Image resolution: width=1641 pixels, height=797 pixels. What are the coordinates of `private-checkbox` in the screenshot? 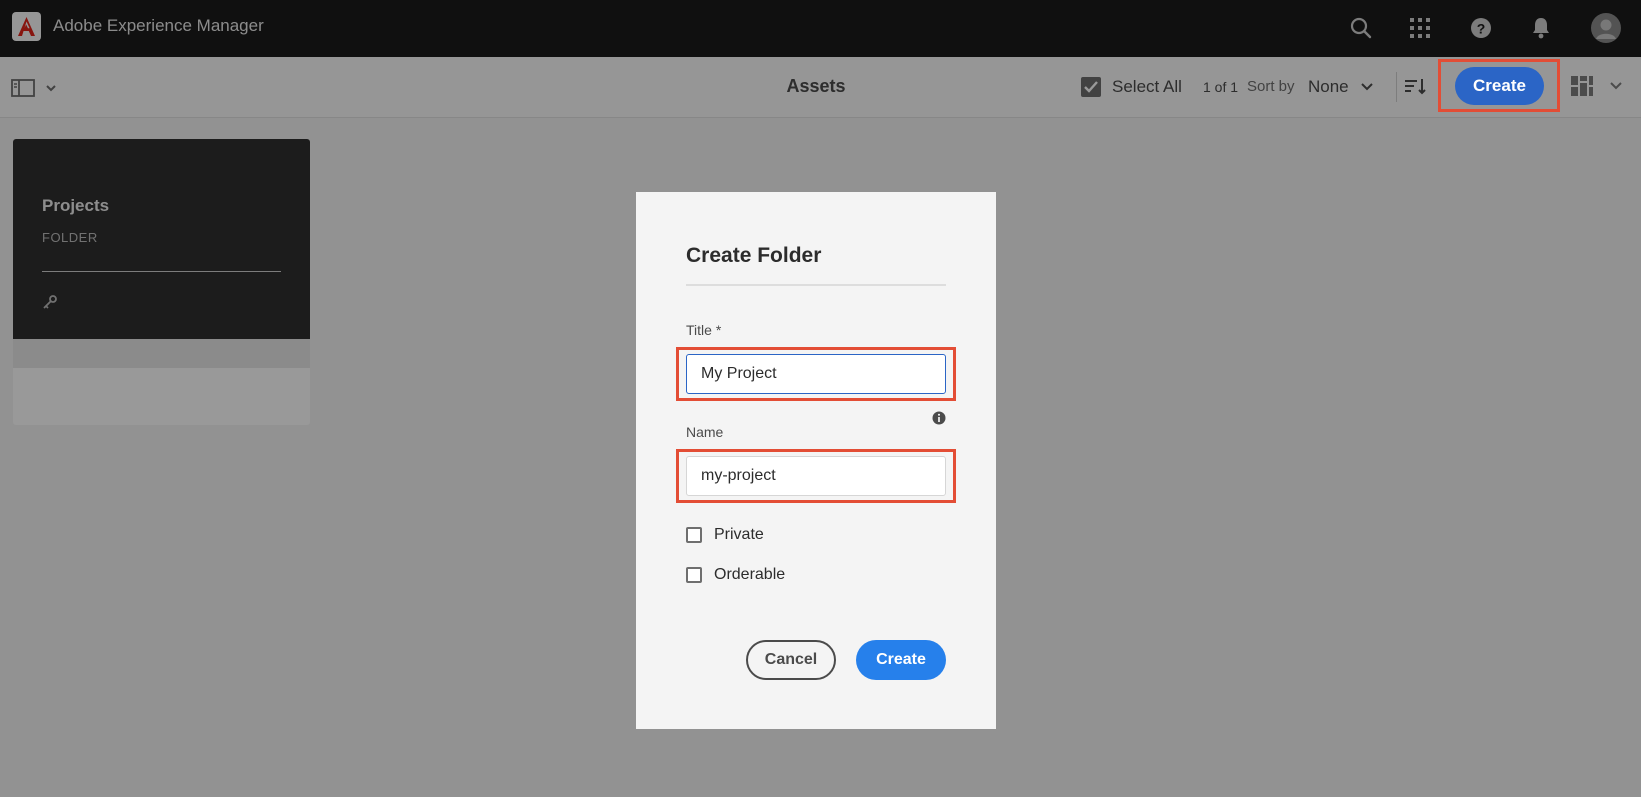 It's located at (694, 535).